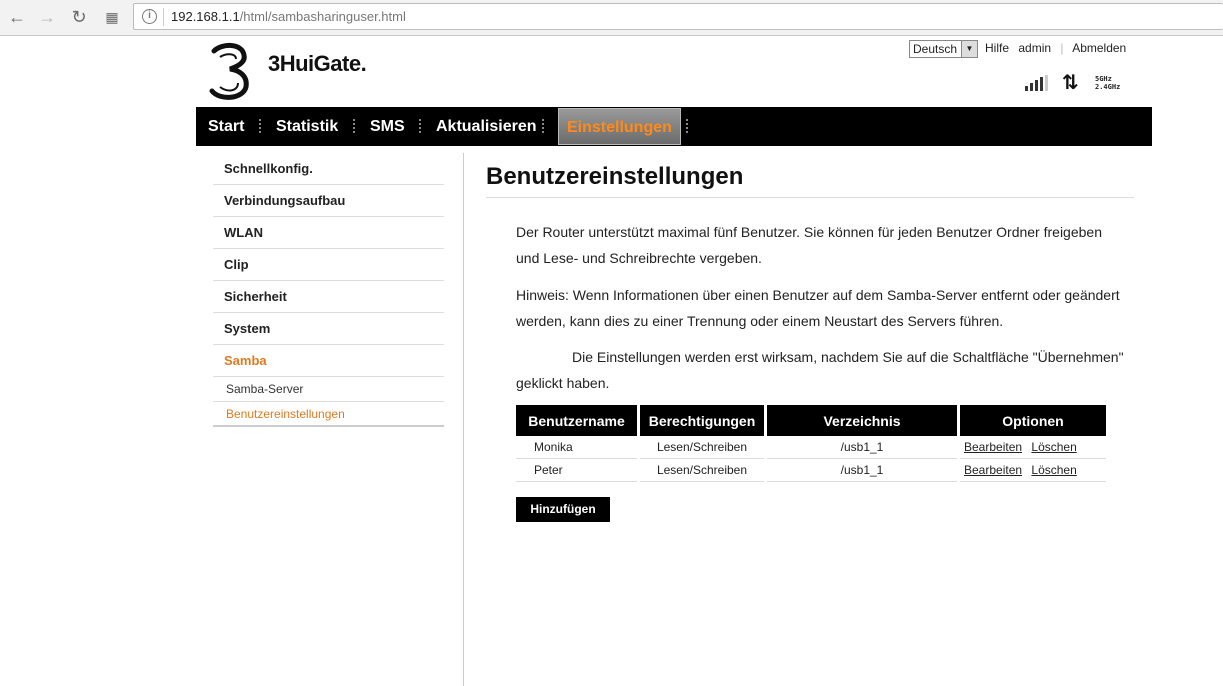 This screenshot has height=686, width=1223. Describe the element at coordinates (576, 470) in the screenshot. I see `user-name-cell: Peter` at that location.